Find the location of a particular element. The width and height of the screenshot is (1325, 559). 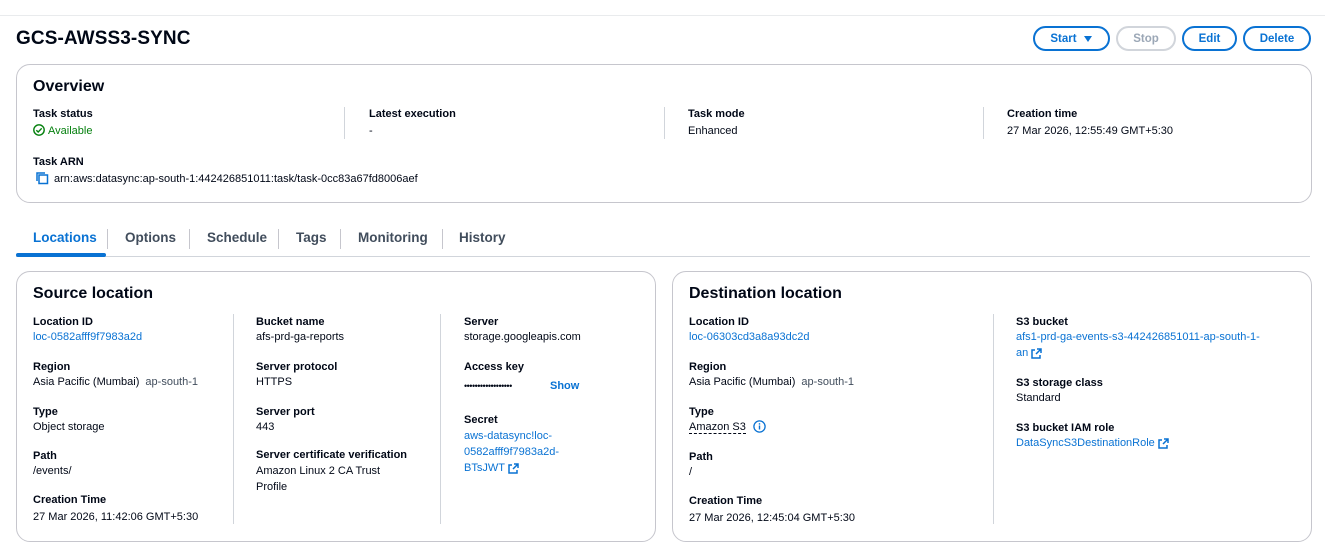

source-type-label: Type is located at coordinates (45, 412).